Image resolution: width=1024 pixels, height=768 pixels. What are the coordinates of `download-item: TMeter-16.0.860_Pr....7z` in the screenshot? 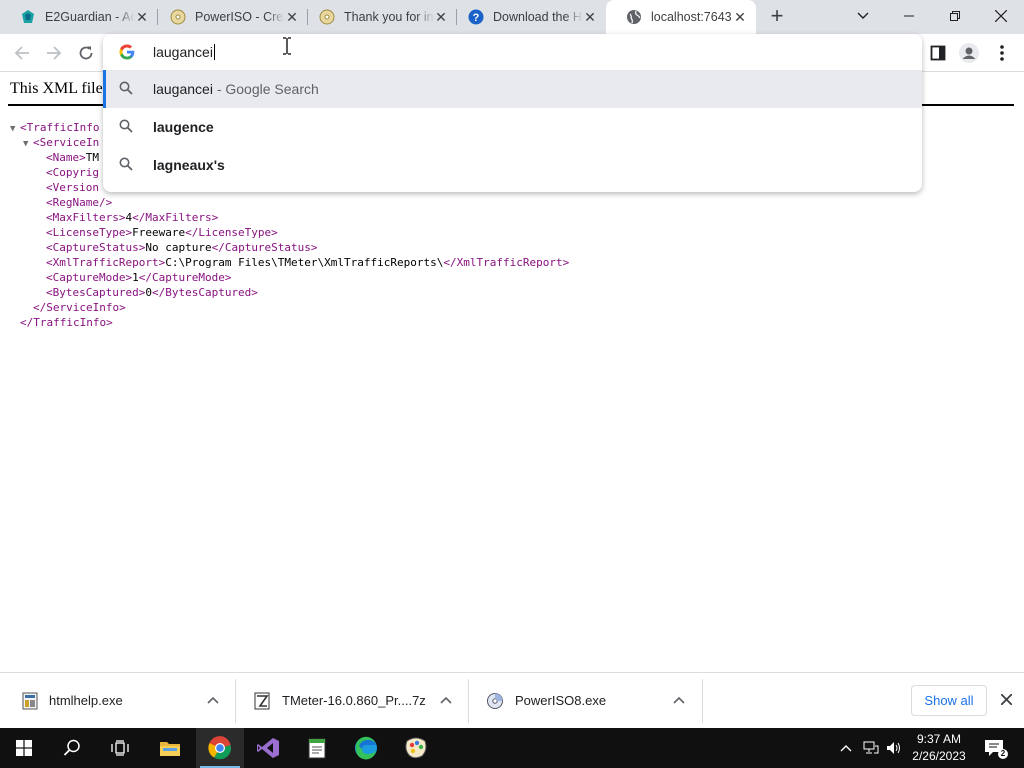 It's located at (352, 701).